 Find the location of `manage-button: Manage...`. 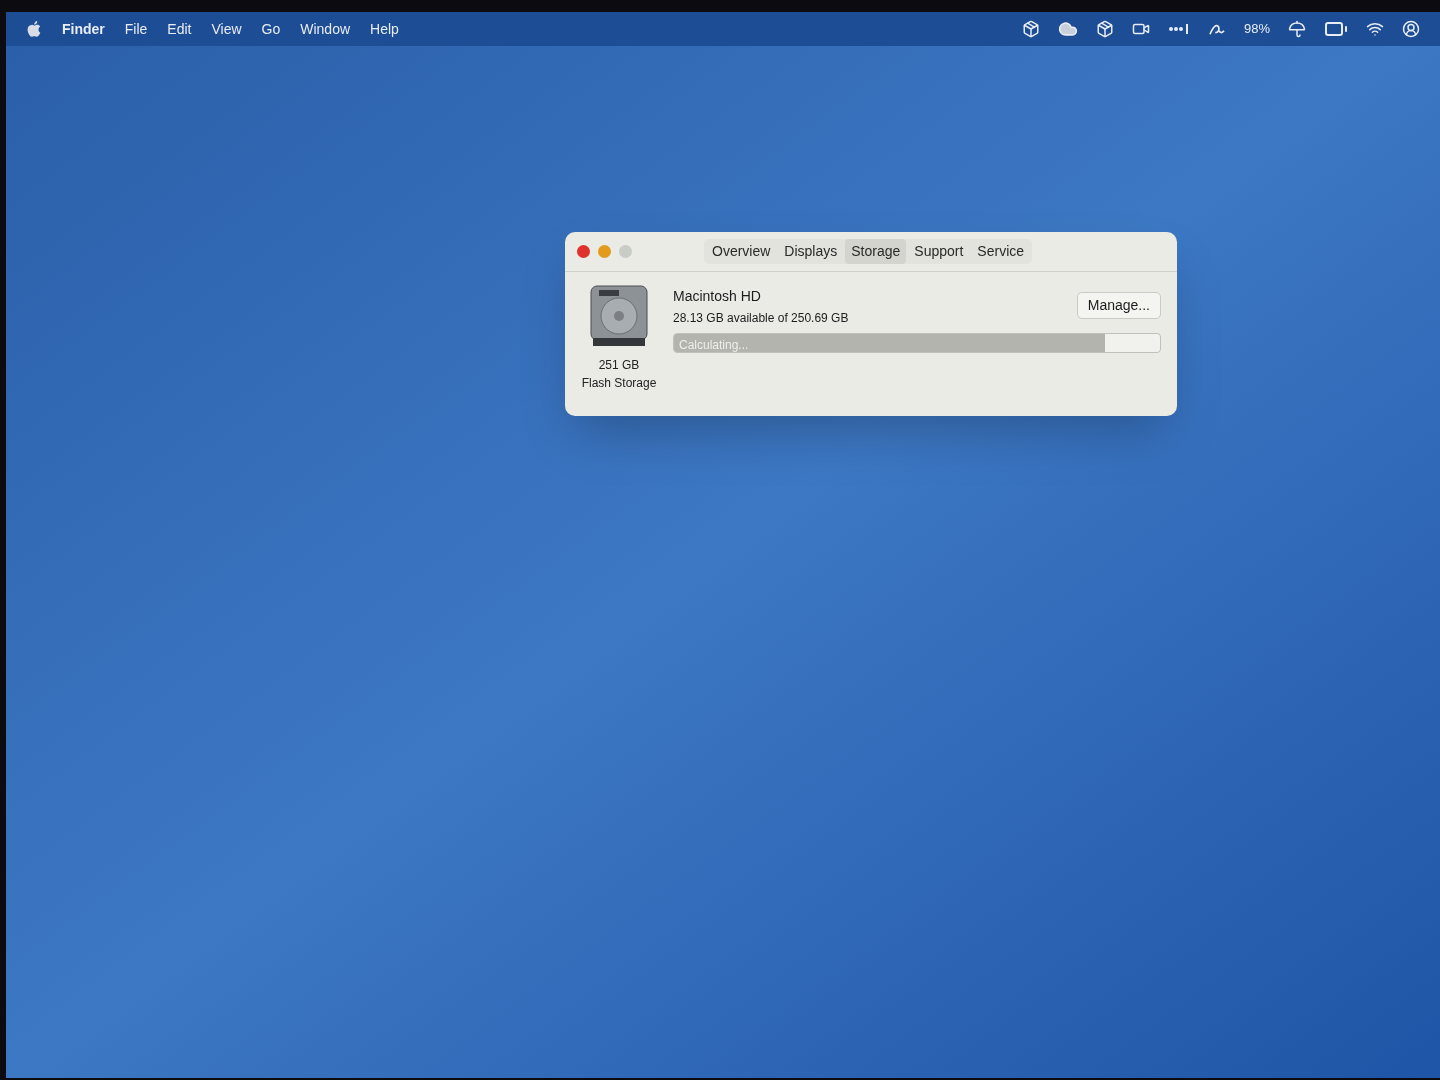

manage-button: Manage... is located at coordinates (1118, 305).